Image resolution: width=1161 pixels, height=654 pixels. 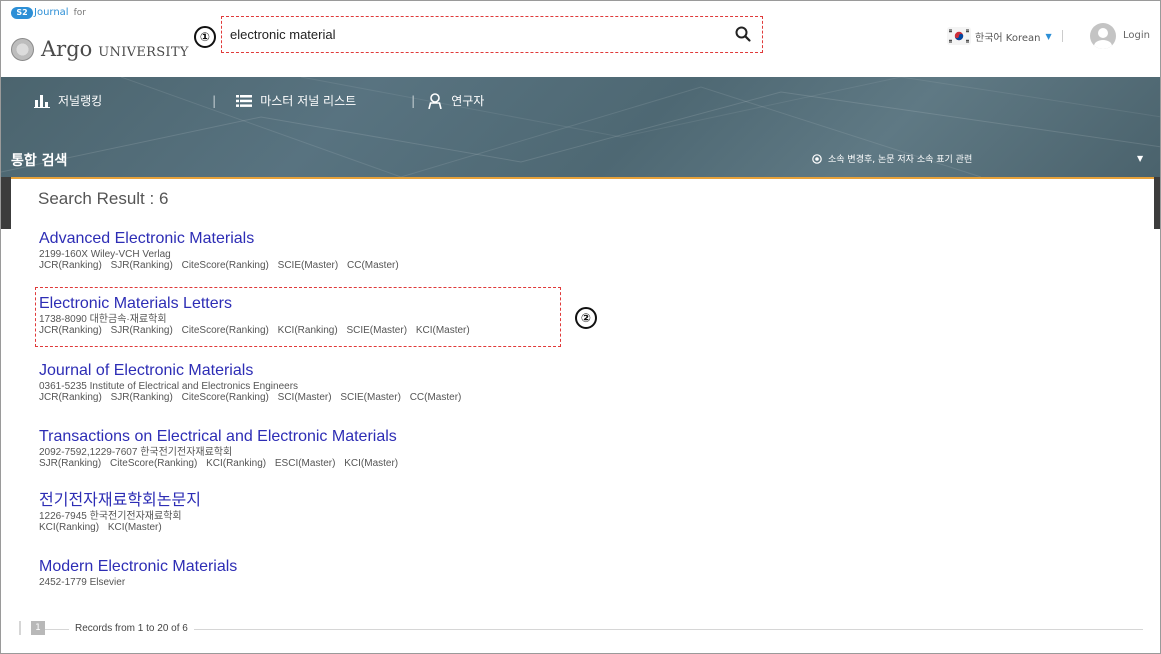 What do you see at coordinates (143, 52) in the screenshot?
I see `logo-university: UNIVERSITY` at bounding box center [143, 52].